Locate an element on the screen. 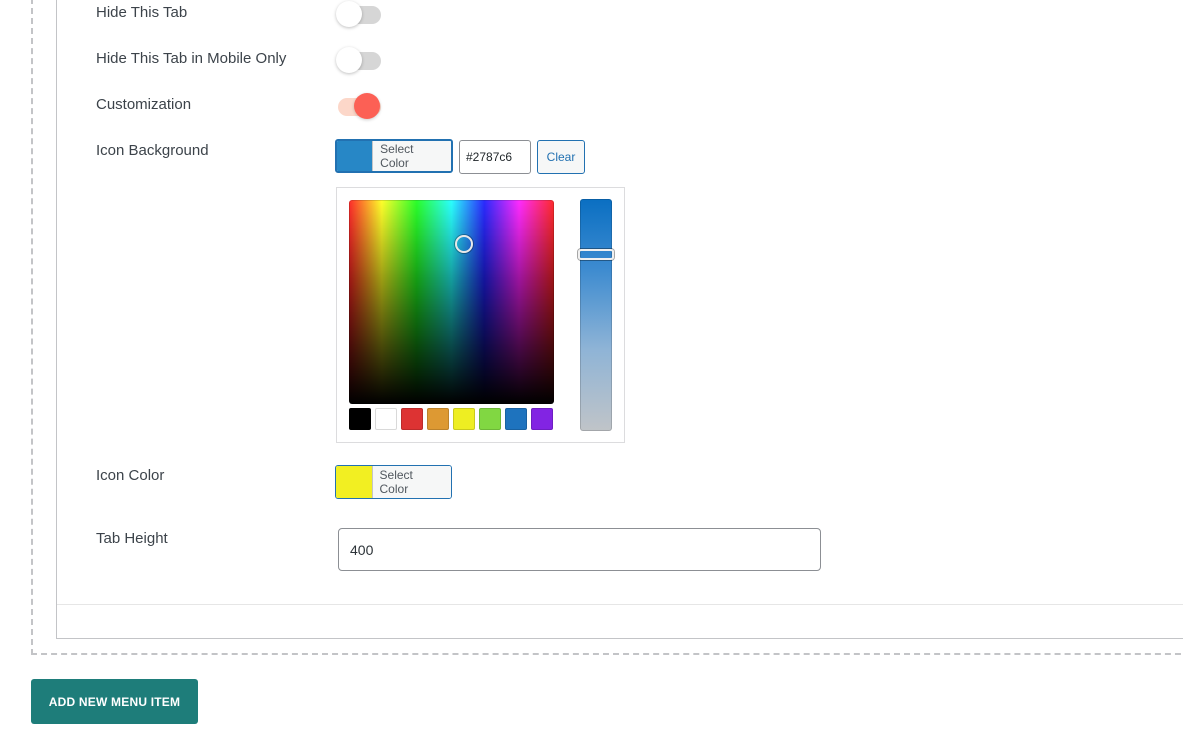 The width and height of the screenshot is (1183, 731). icon-background-select-color-button: Select Color is located at coordinates (394, 156).